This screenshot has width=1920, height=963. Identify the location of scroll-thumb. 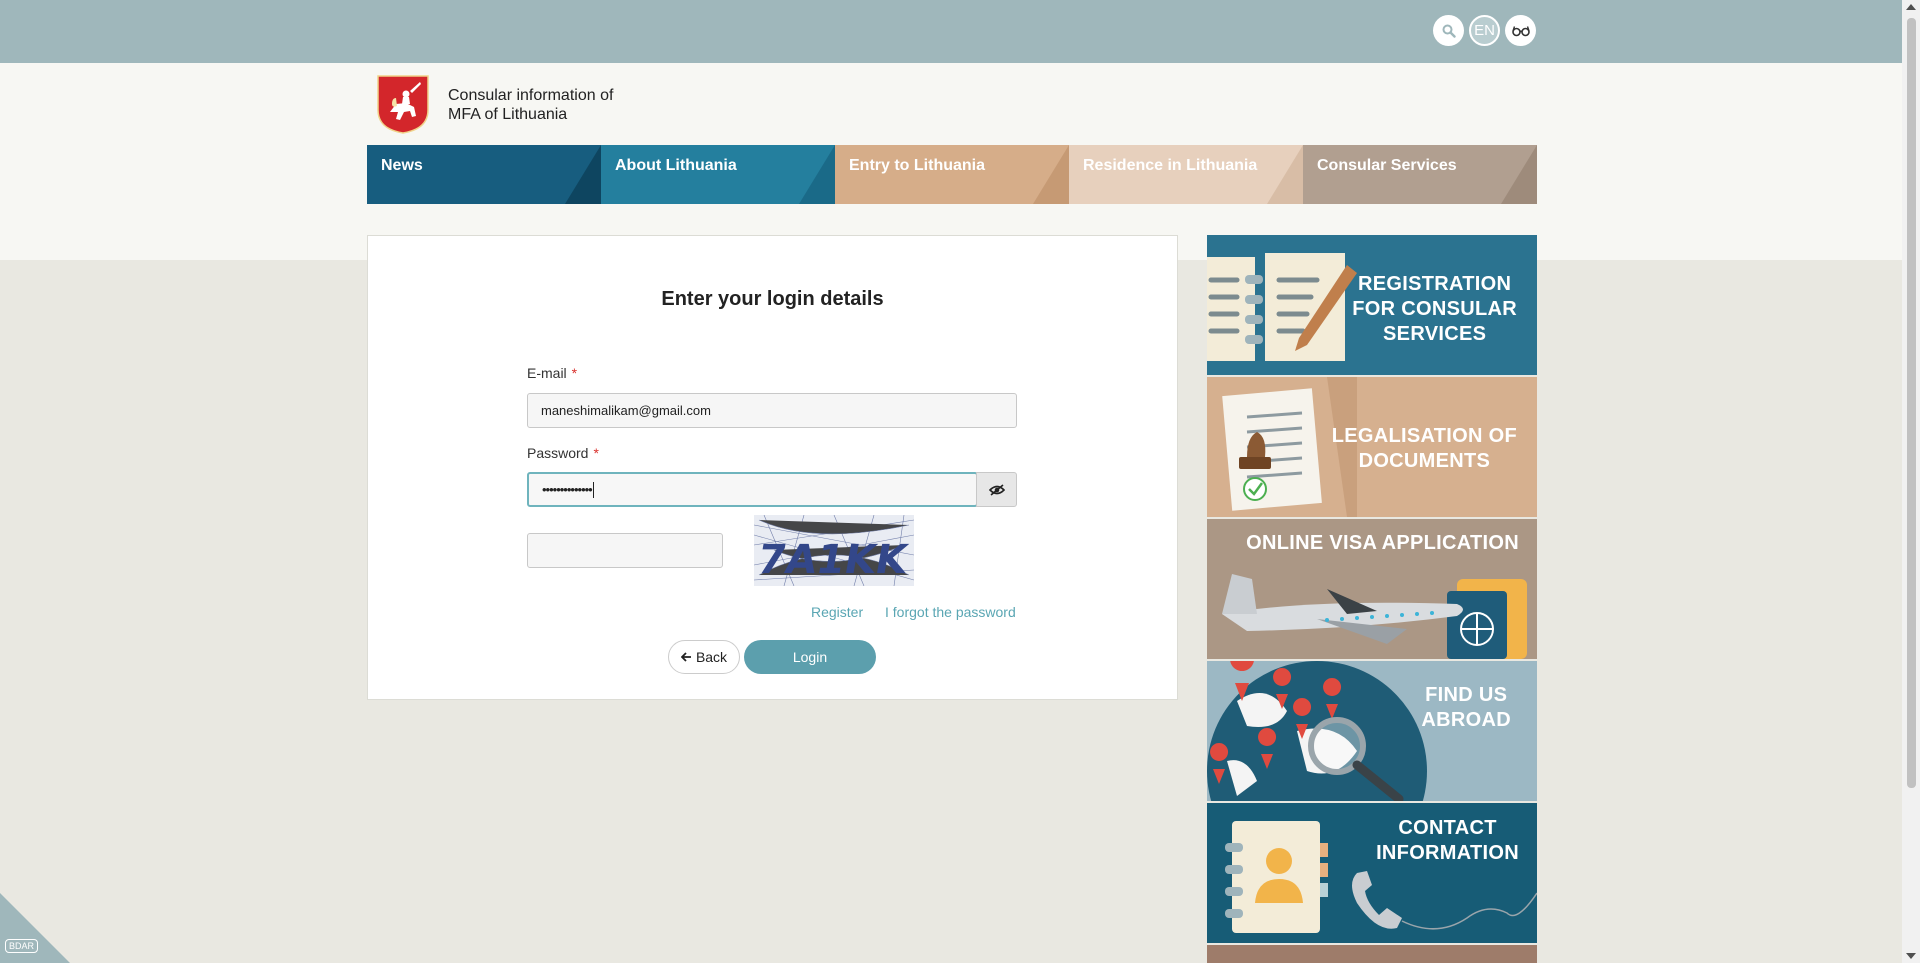
(1911, 403).